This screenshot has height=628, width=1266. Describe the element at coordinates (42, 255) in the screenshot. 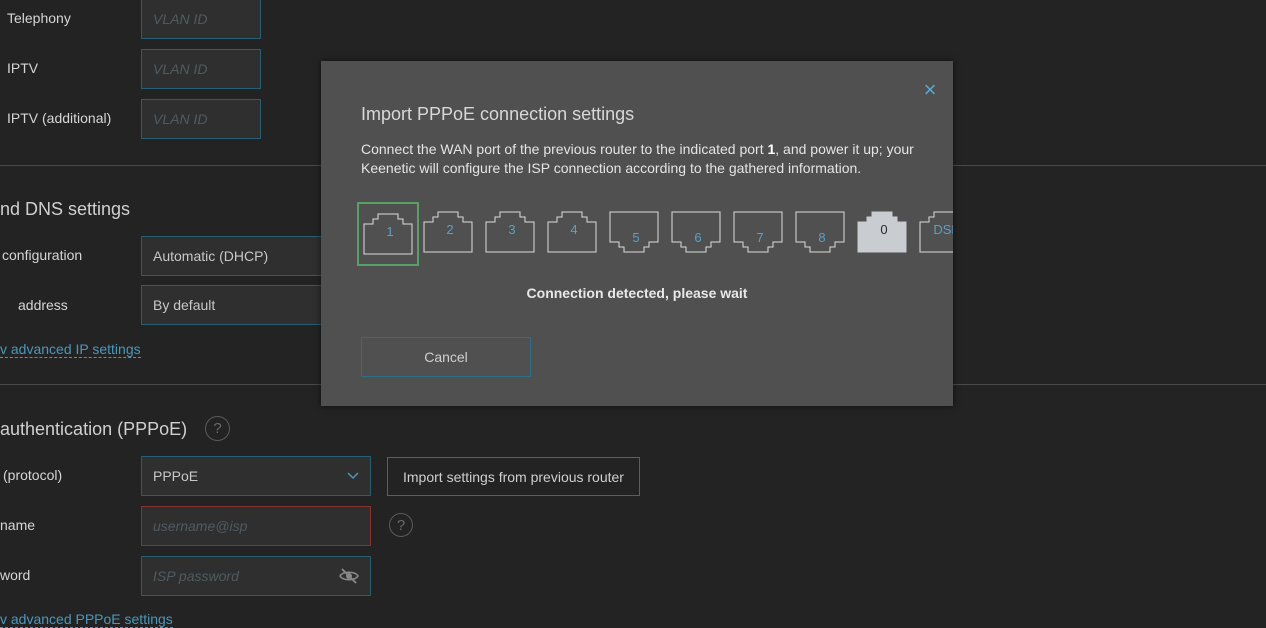

I see `ip-config-label: configuration` at that location.